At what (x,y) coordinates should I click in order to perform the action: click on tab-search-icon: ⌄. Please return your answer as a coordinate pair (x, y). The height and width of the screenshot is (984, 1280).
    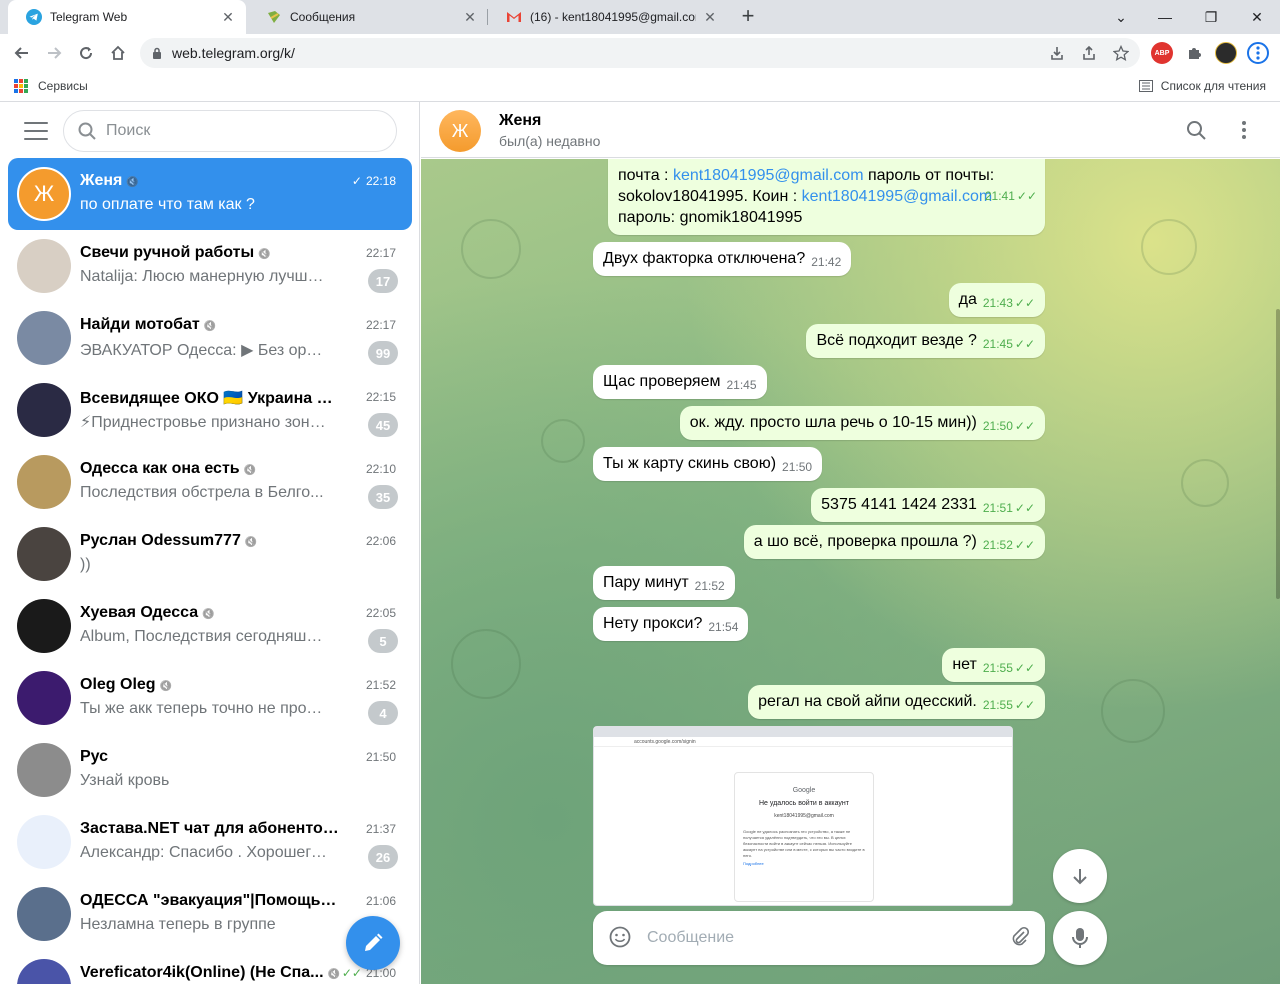
    Looking at the image, I should click on (1121, 17).